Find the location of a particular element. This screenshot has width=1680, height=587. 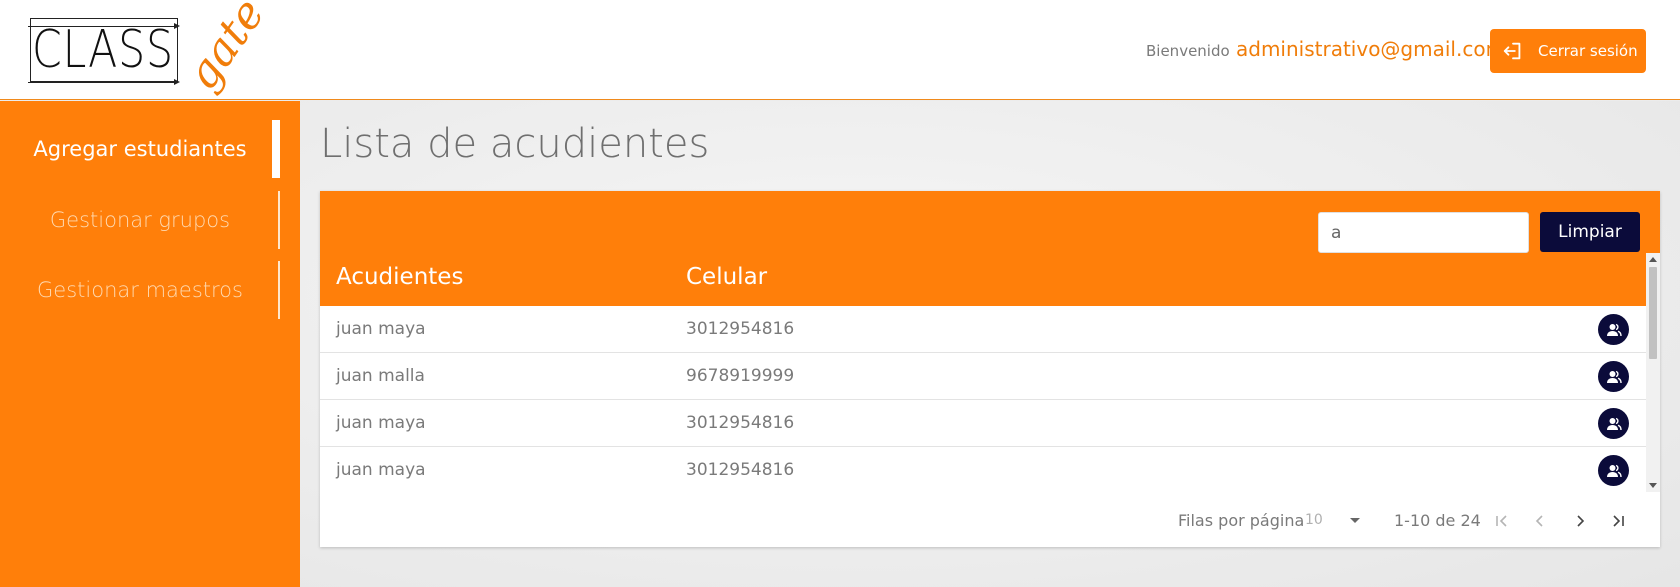

logout-label: Cerrar sesión is located at coordinates (1588, 51).